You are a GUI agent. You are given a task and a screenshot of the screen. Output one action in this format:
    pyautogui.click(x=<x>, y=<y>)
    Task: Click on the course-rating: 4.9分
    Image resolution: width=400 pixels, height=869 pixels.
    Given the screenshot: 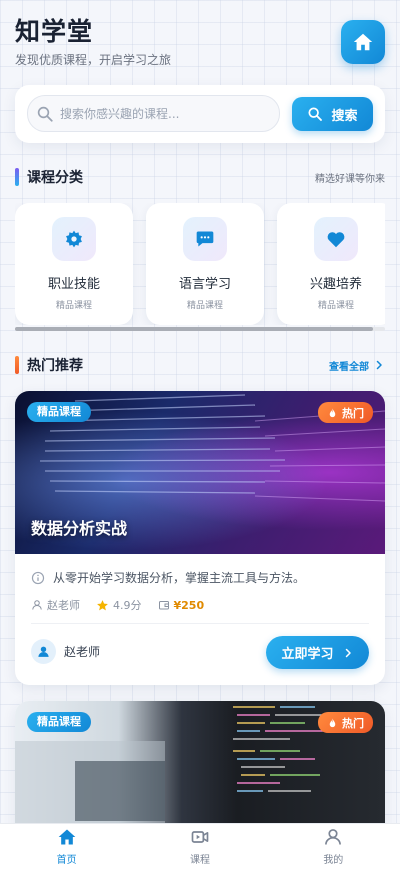 What is the action you would take?
    pyautogui.click(x=119, y=605)
    